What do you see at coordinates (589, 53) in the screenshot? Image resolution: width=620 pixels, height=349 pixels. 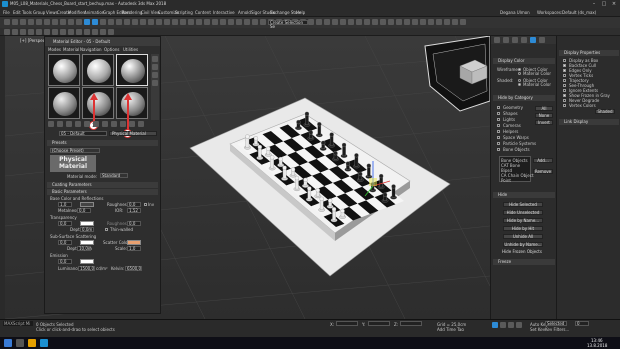 I see `display-properties-rollout: Display Properties` at bounding box center [589, 53].